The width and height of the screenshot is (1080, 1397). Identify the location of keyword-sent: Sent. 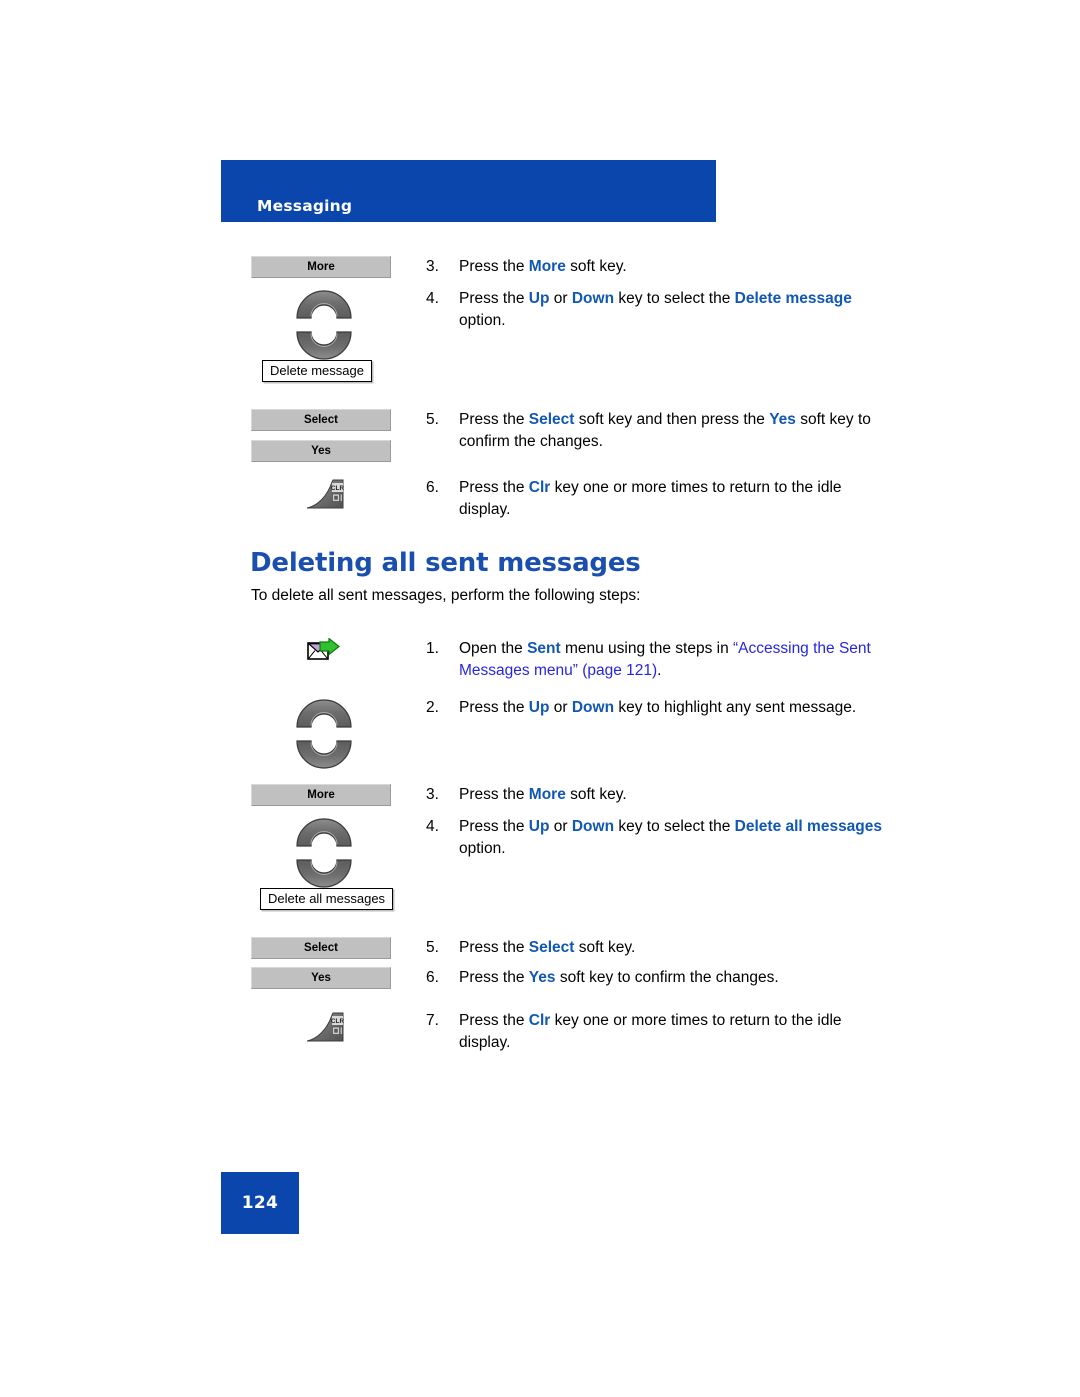
(544, 648).